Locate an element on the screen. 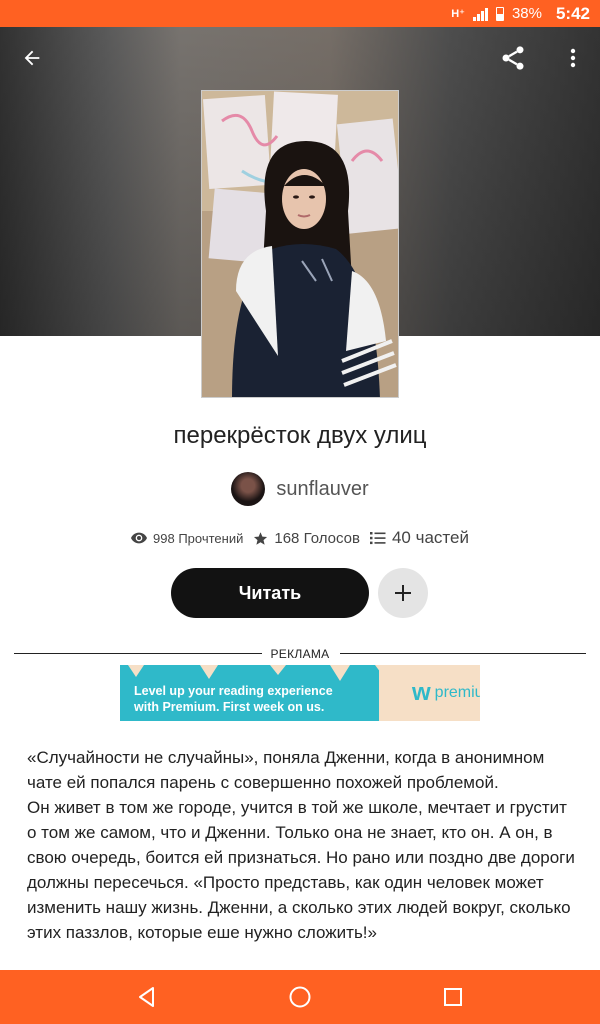 Image resolution: width=600 pixels, height=1024 pixels. ad-text-line-1: Level up your reading experience is located at coordinates (233, 691).